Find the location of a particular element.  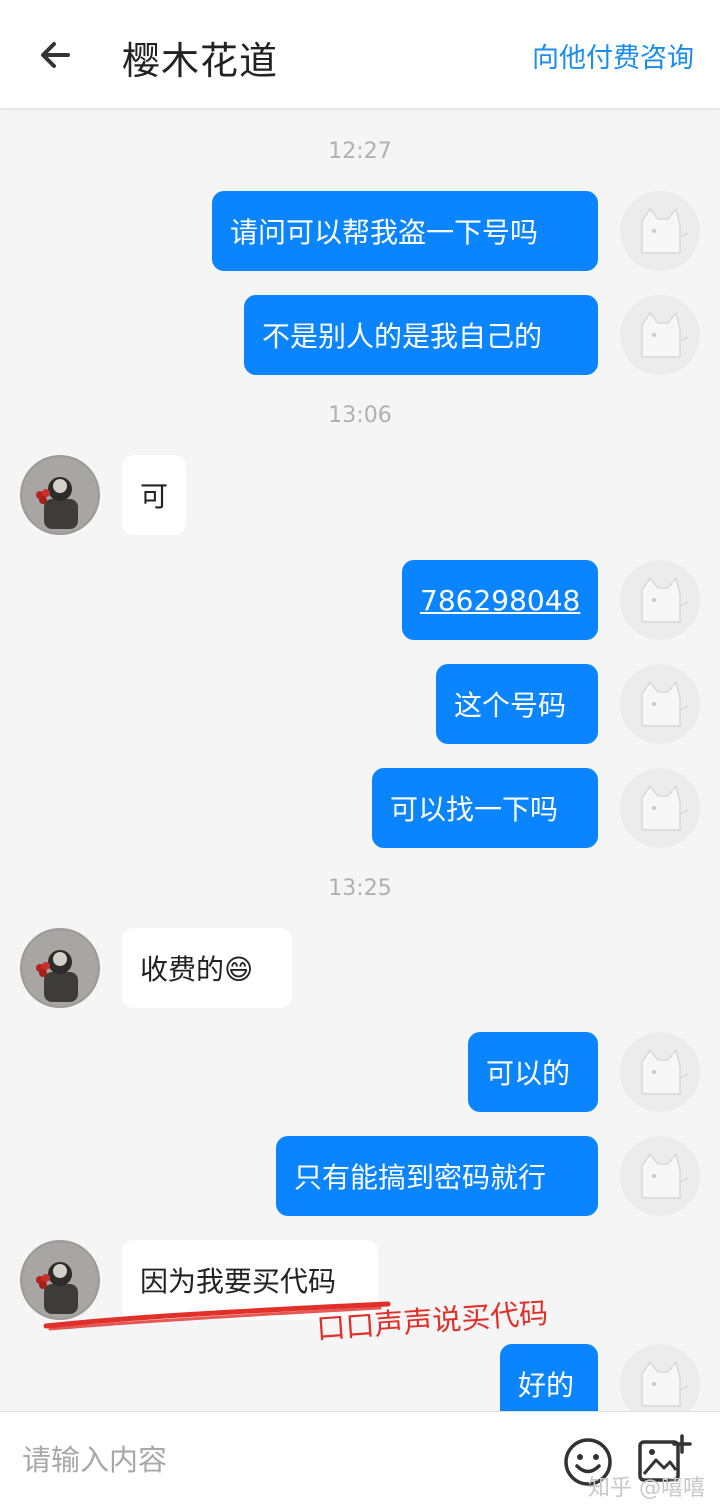

paid-consult-button: 向他付费咨询 is located at coordinates (613, 55).